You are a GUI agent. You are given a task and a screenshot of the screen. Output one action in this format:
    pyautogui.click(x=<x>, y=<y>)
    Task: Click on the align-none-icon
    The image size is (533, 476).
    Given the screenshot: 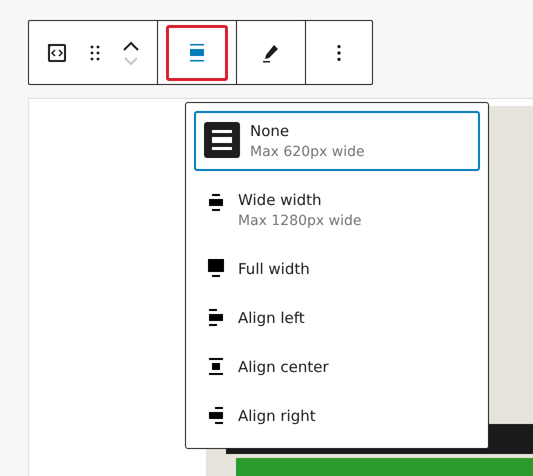 What is the action you would take?
    pyautogui.click(x=222, y=140)
    